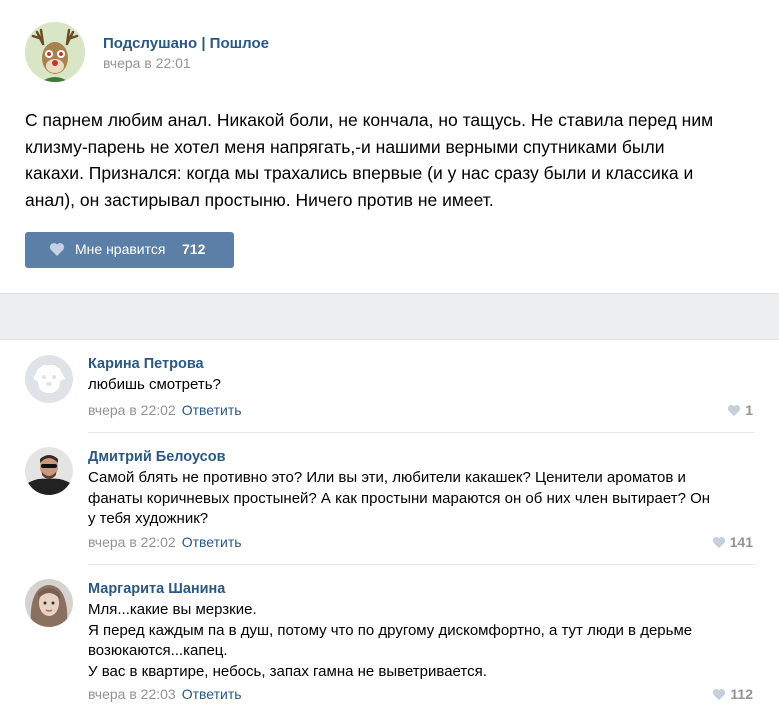  I want to click on like-button: Мне нравится 712, so click(129, 250).